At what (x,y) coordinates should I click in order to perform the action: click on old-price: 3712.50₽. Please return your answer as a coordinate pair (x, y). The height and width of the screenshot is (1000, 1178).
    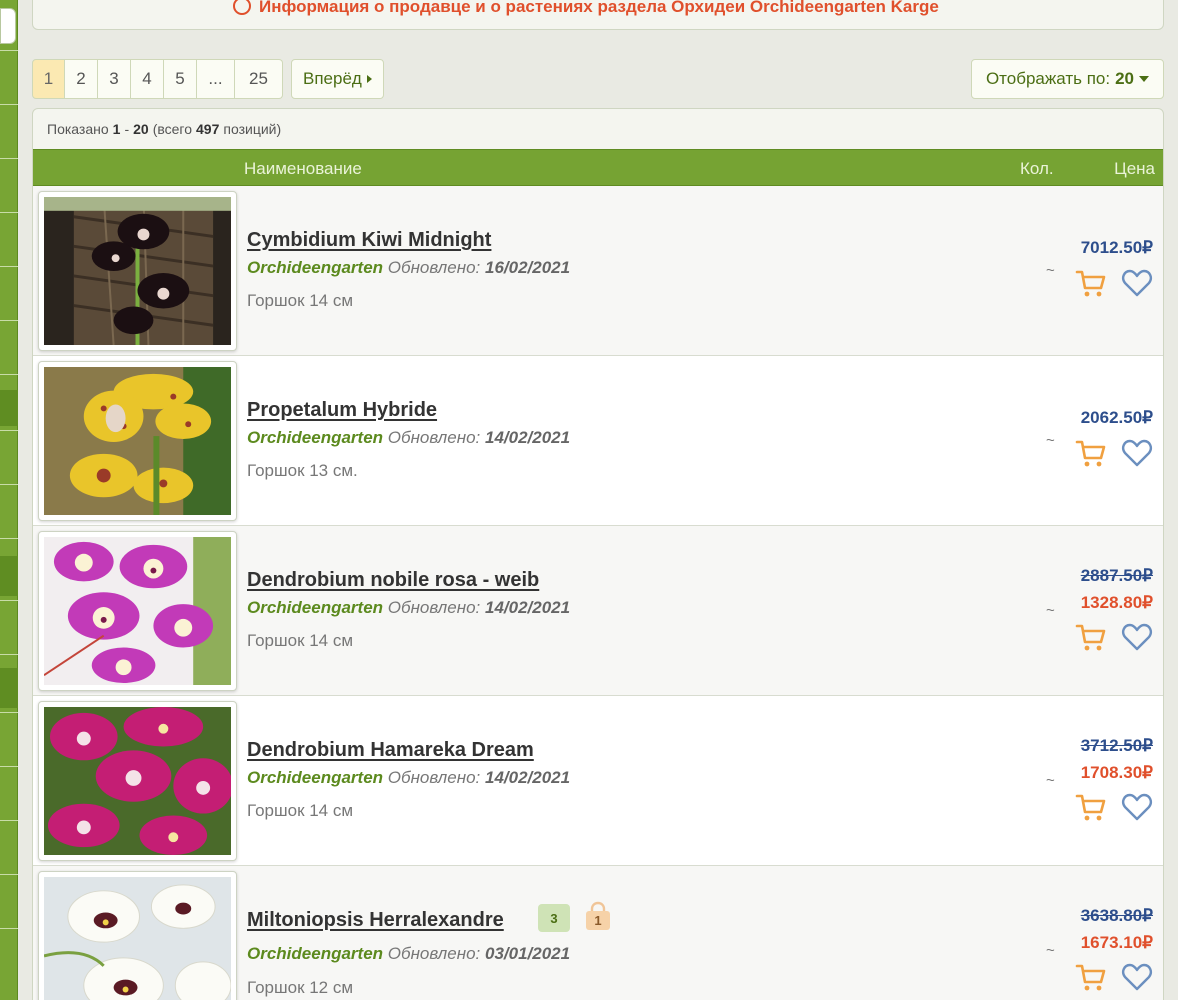
    Looking at the image, I should click on (1116, 745).